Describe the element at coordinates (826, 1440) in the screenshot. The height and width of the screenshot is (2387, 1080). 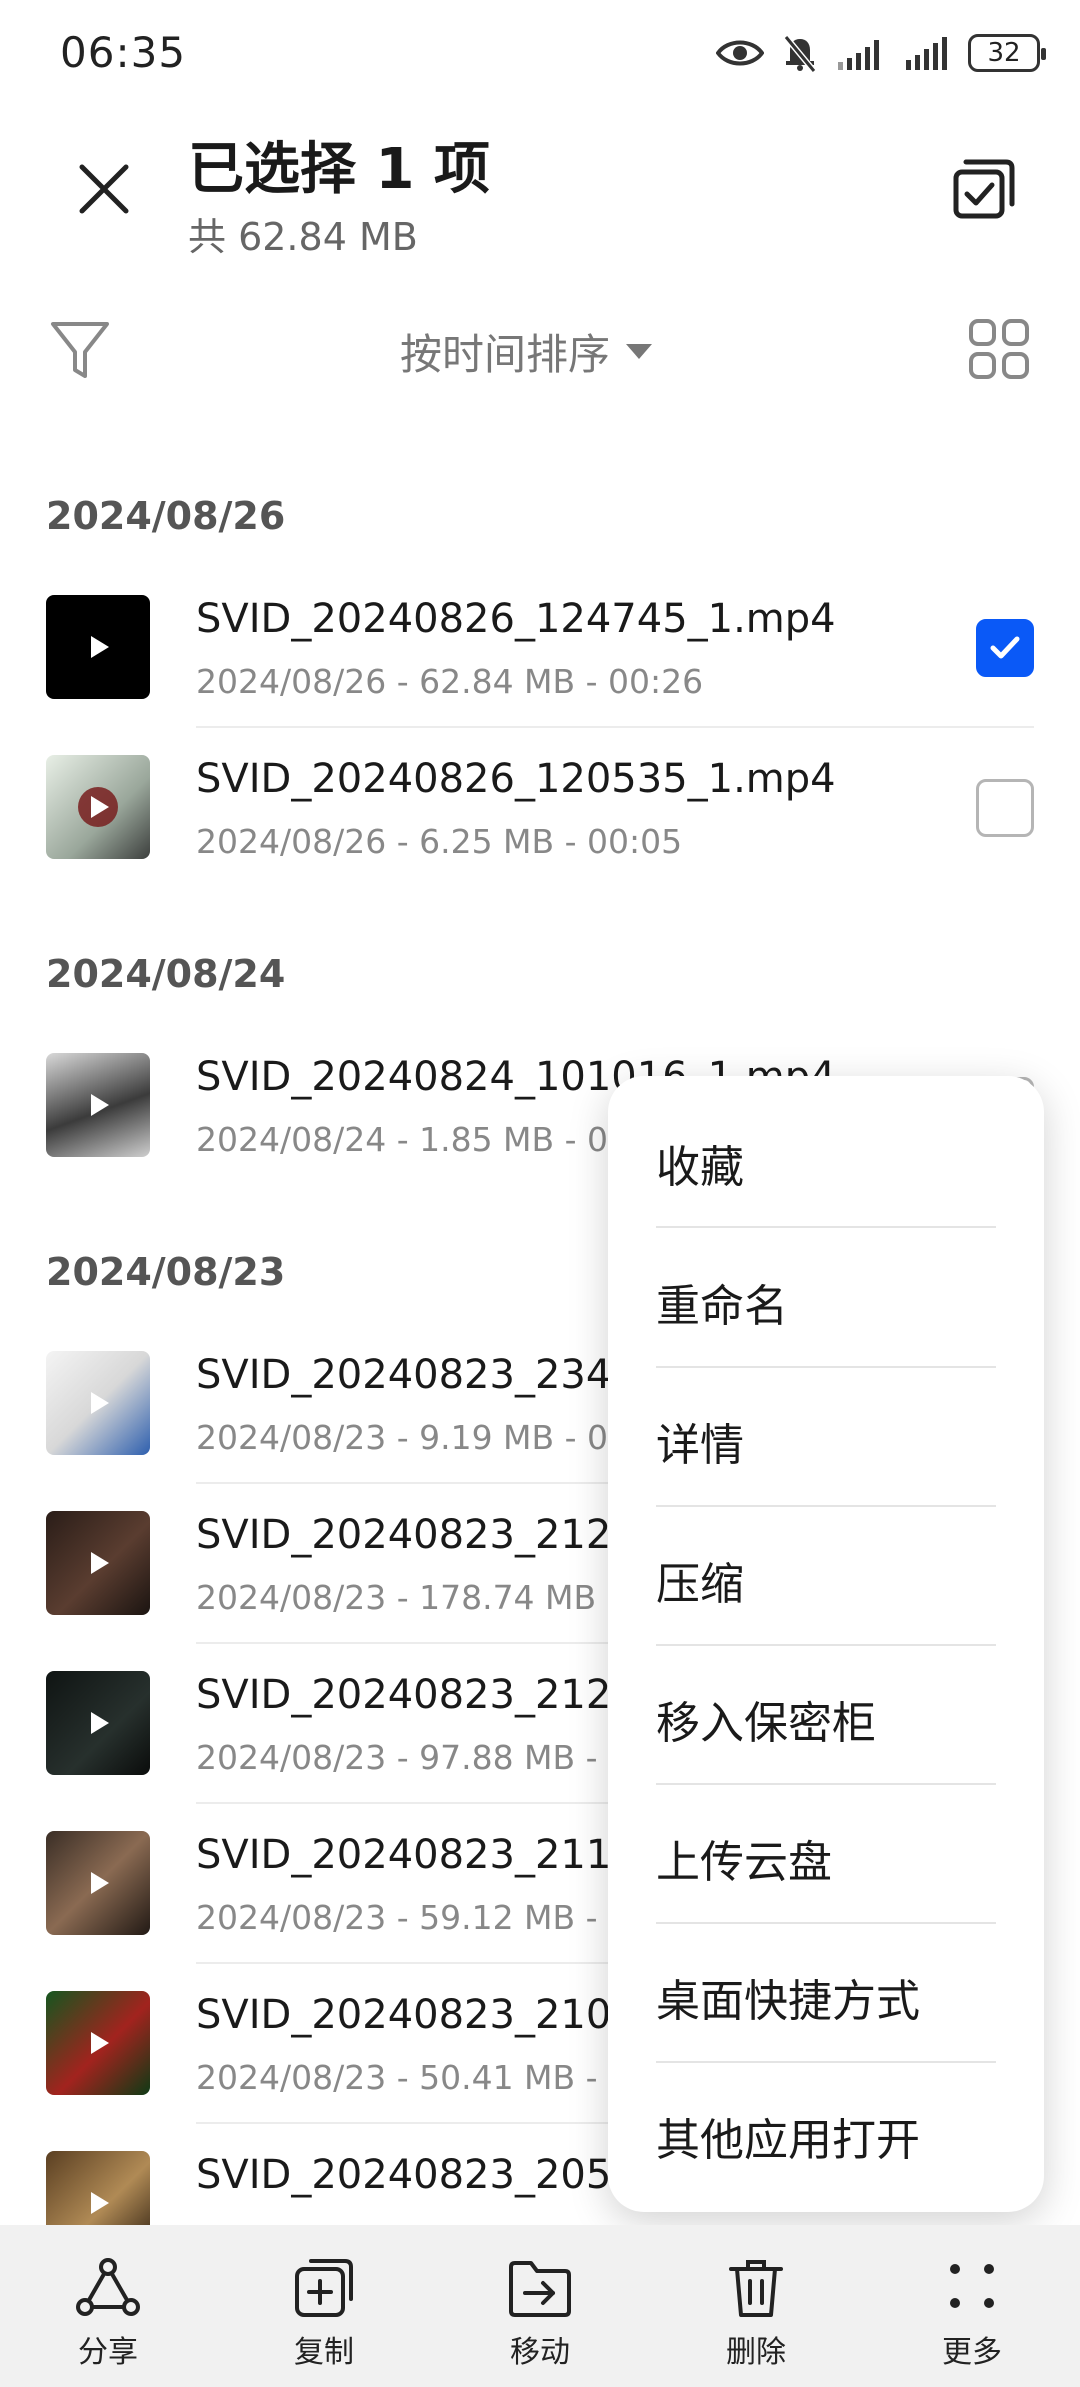
I see `menu-item-details: 详情` at that location.